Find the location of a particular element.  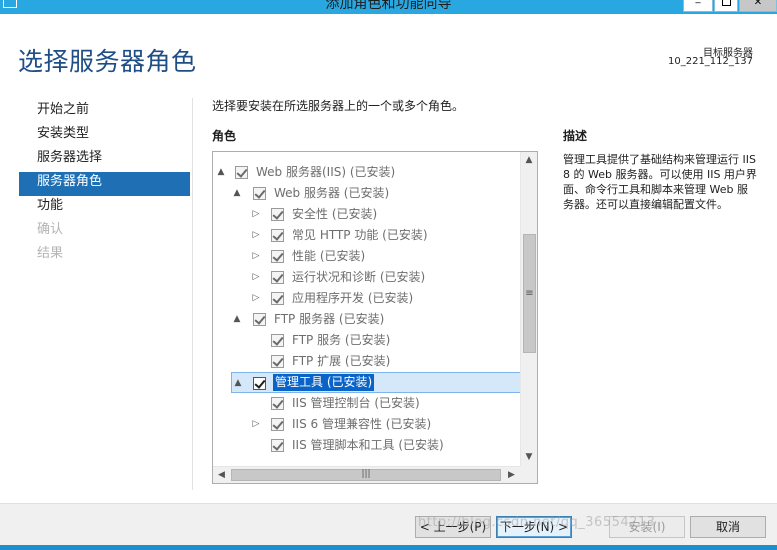

scroll-left-icon: ◀ is located at coordinates (221, 475).